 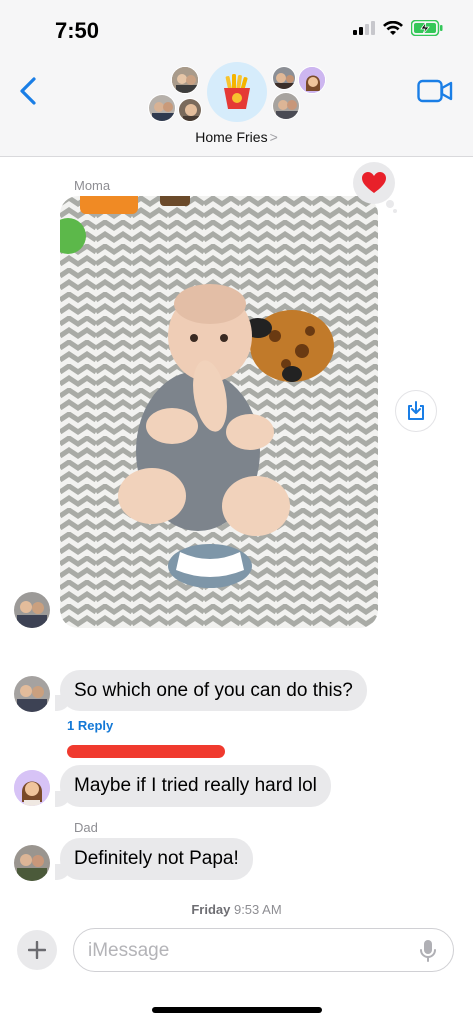 What do you see at coordinates (428, 951) in the screenshot?
I see `microphone-icon` at bounding box center [428, 951].